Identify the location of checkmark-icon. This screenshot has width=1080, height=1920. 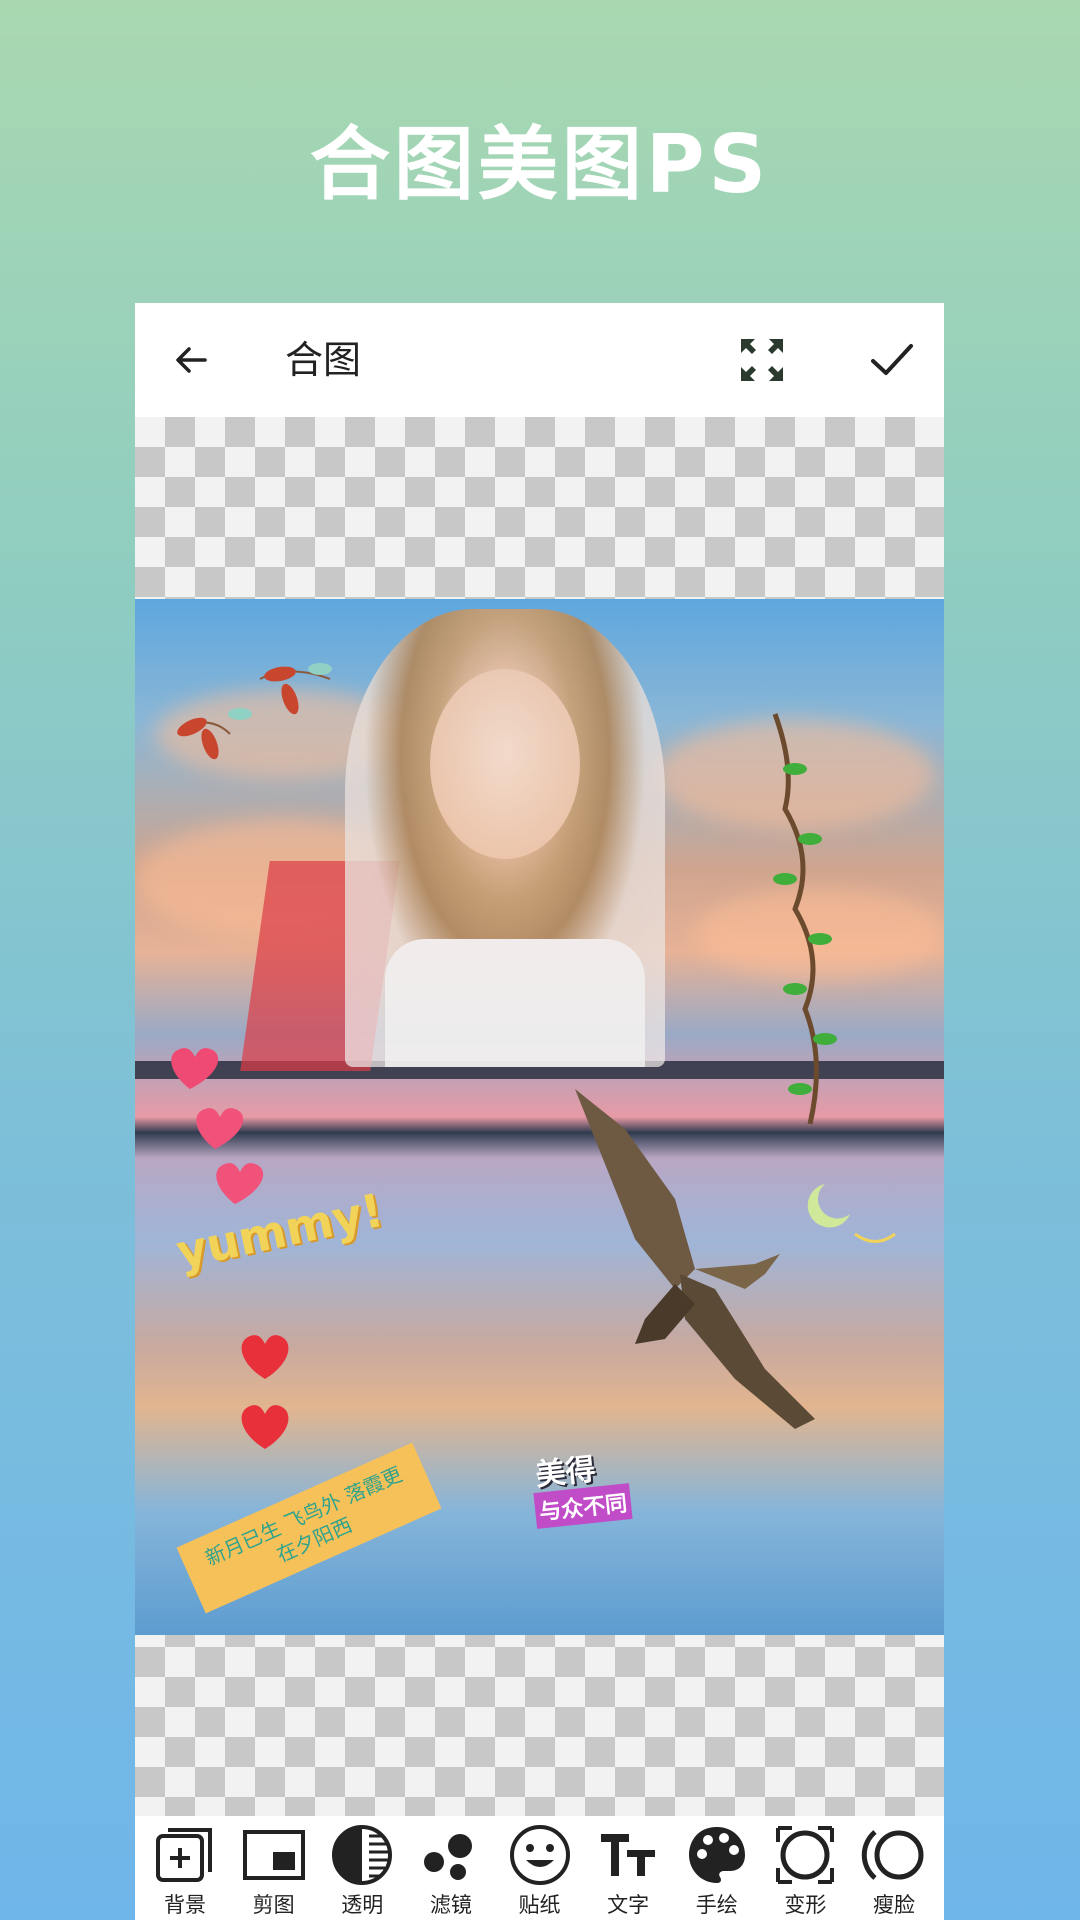
(892, 359).